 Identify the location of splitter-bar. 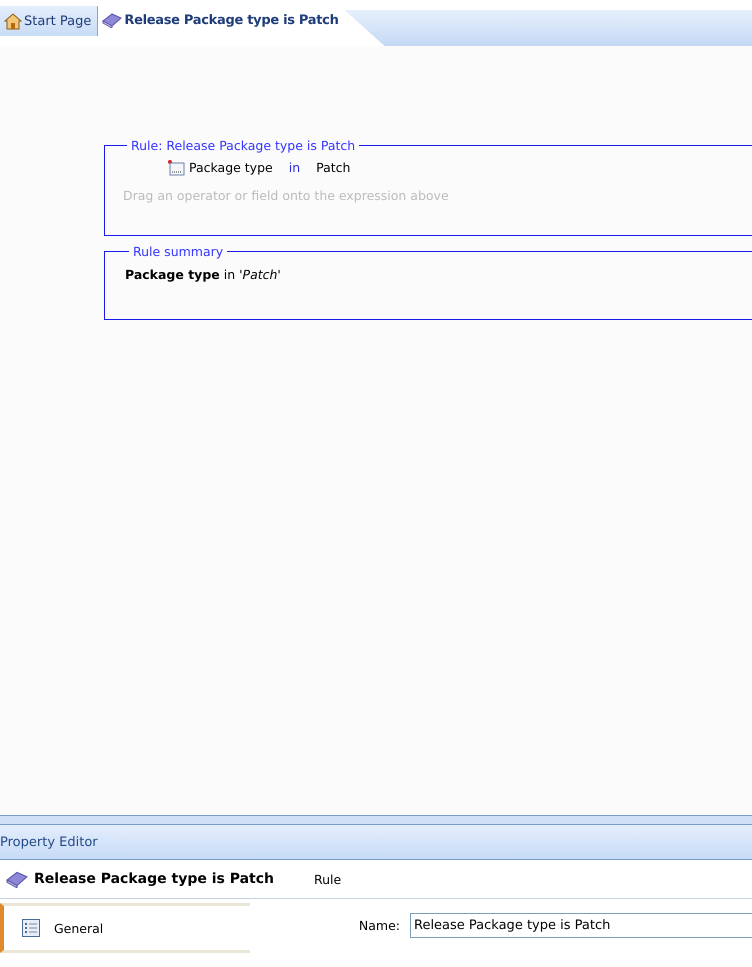
(376, 820).